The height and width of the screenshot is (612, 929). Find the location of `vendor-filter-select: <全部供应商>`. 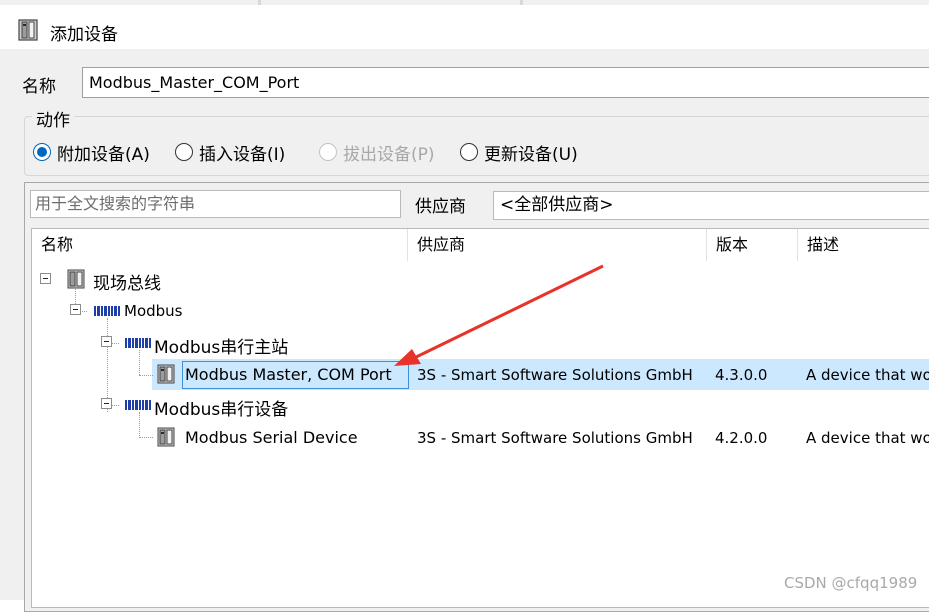

vendor-filter-select: <全部供应商> is located at coordinates (711, 205).